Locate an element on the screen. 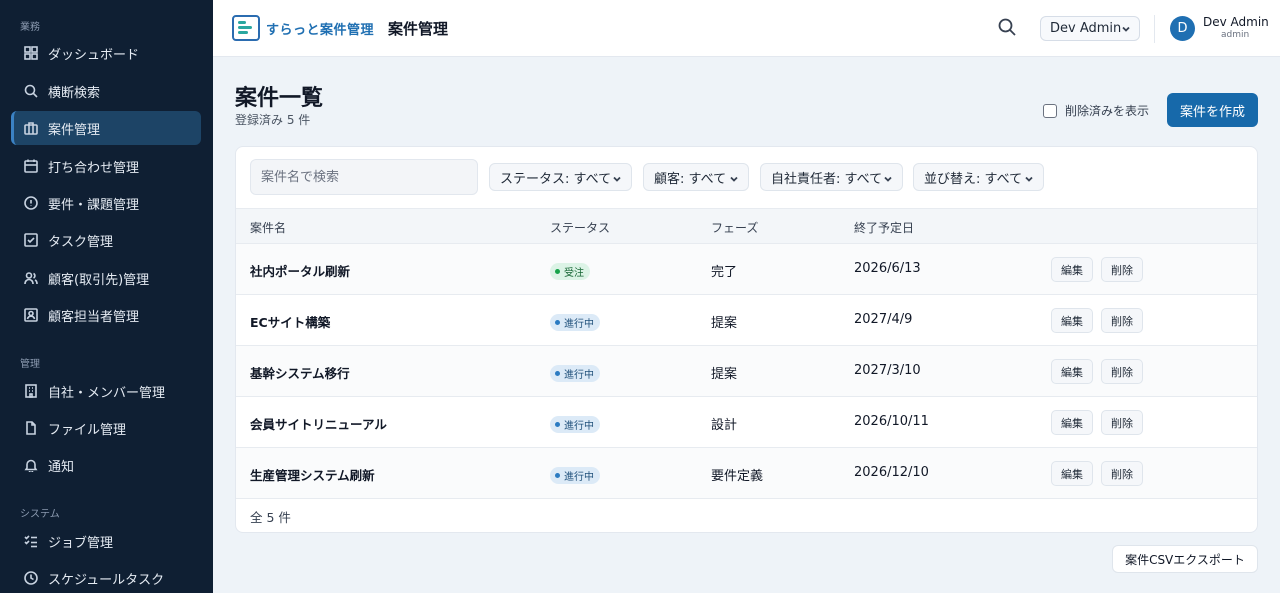 The width and height of the screenshot is (1280, 593). sidebar-item-label: 案件管理 is located at coordinates (74, 130).